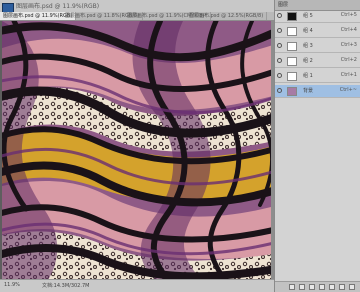  I want to click on adjustment-icon, so click(322, 287).